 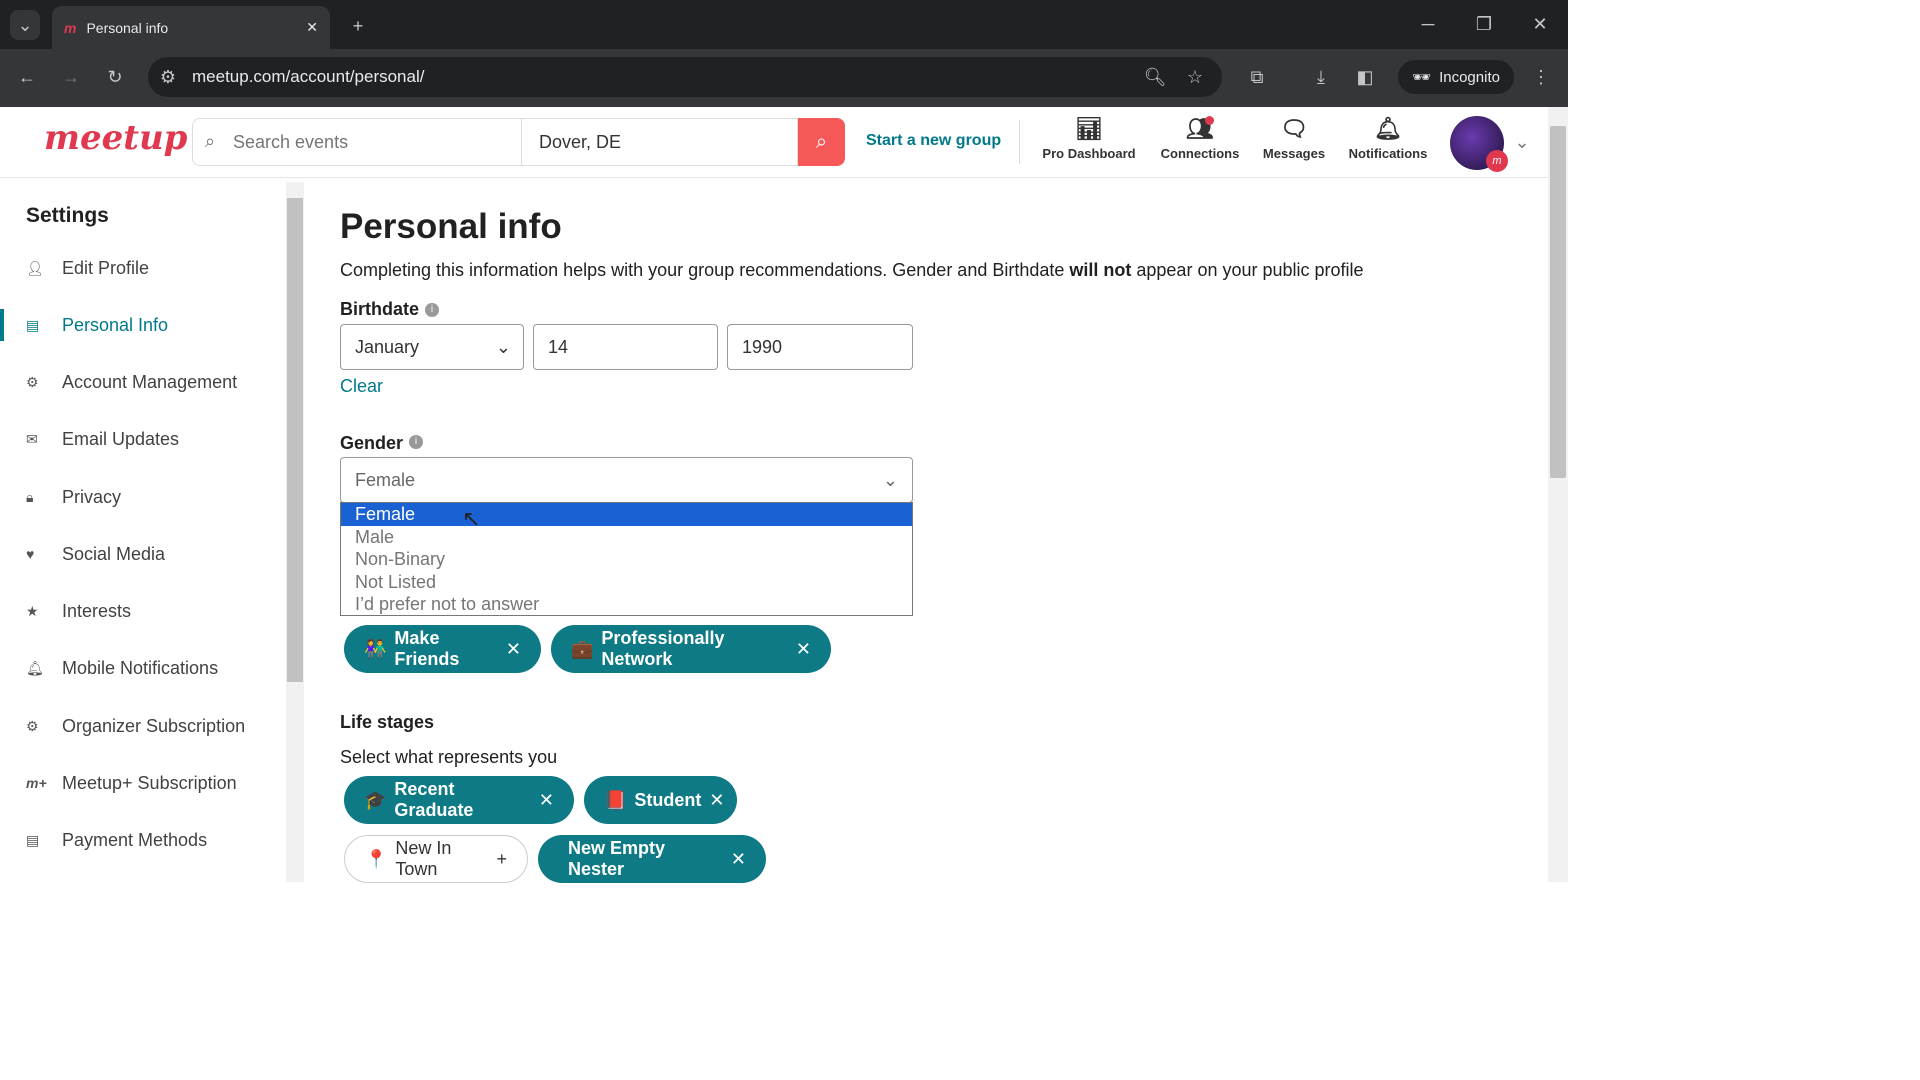 I want to click on sidebar-item-edit-profile: 👤︎ Edit Profile, so click(x=143, y=268).